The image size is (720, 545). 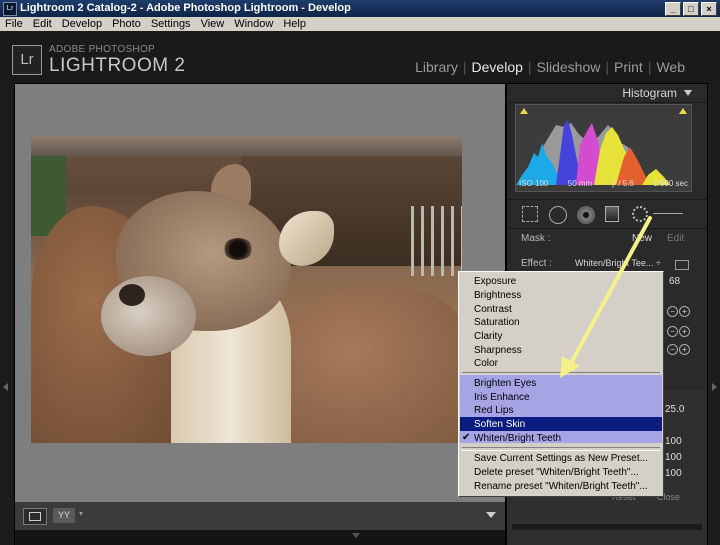 I want to click on histogram-title: Histogram, so click(x=649, y=93).